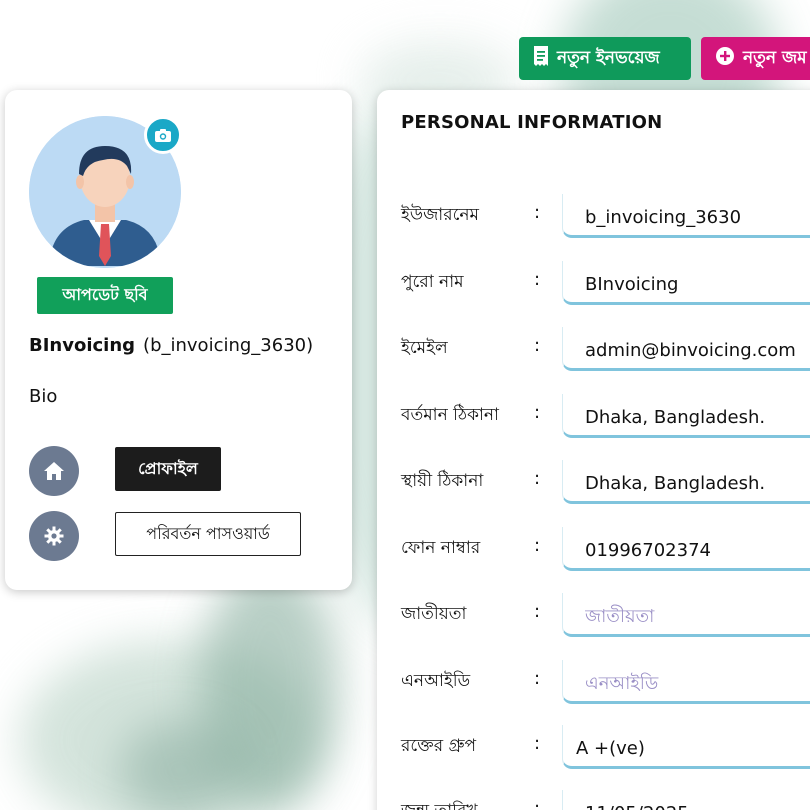 The height and width of the screenshot is (810, 810). Describe the element at coordinates (686, 281) in the screenshot. I see `fullname-input` at that location.